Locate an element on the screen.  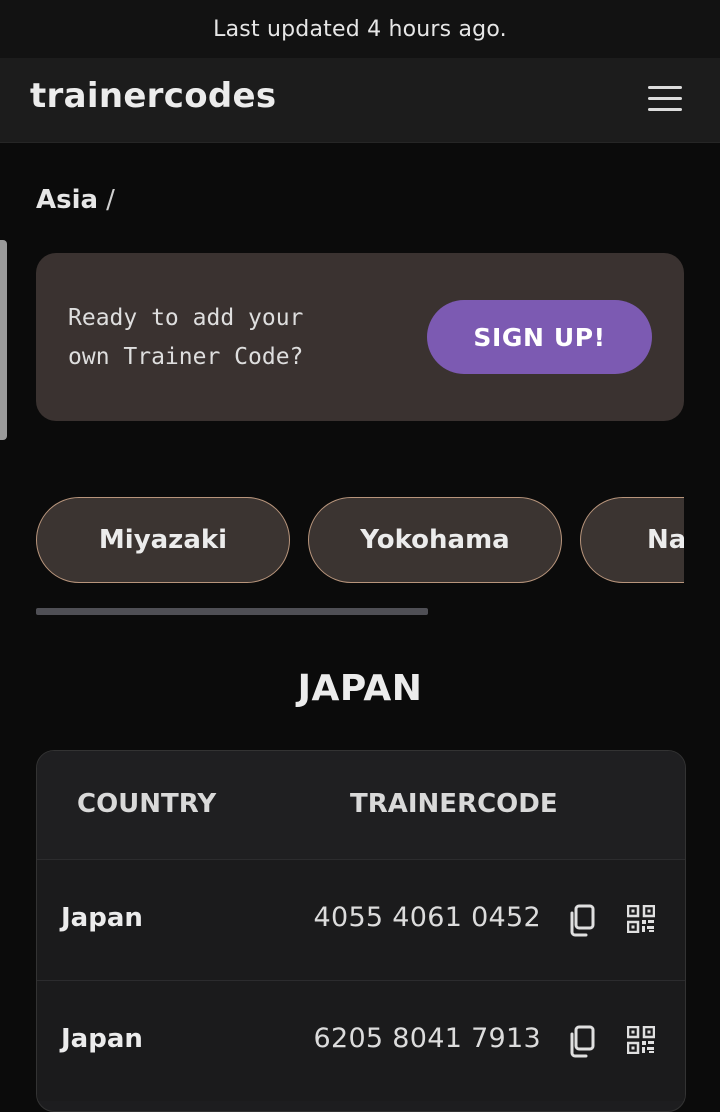
update-banner: Last updated 4 hours ago. is located at coordinates (360, 29).